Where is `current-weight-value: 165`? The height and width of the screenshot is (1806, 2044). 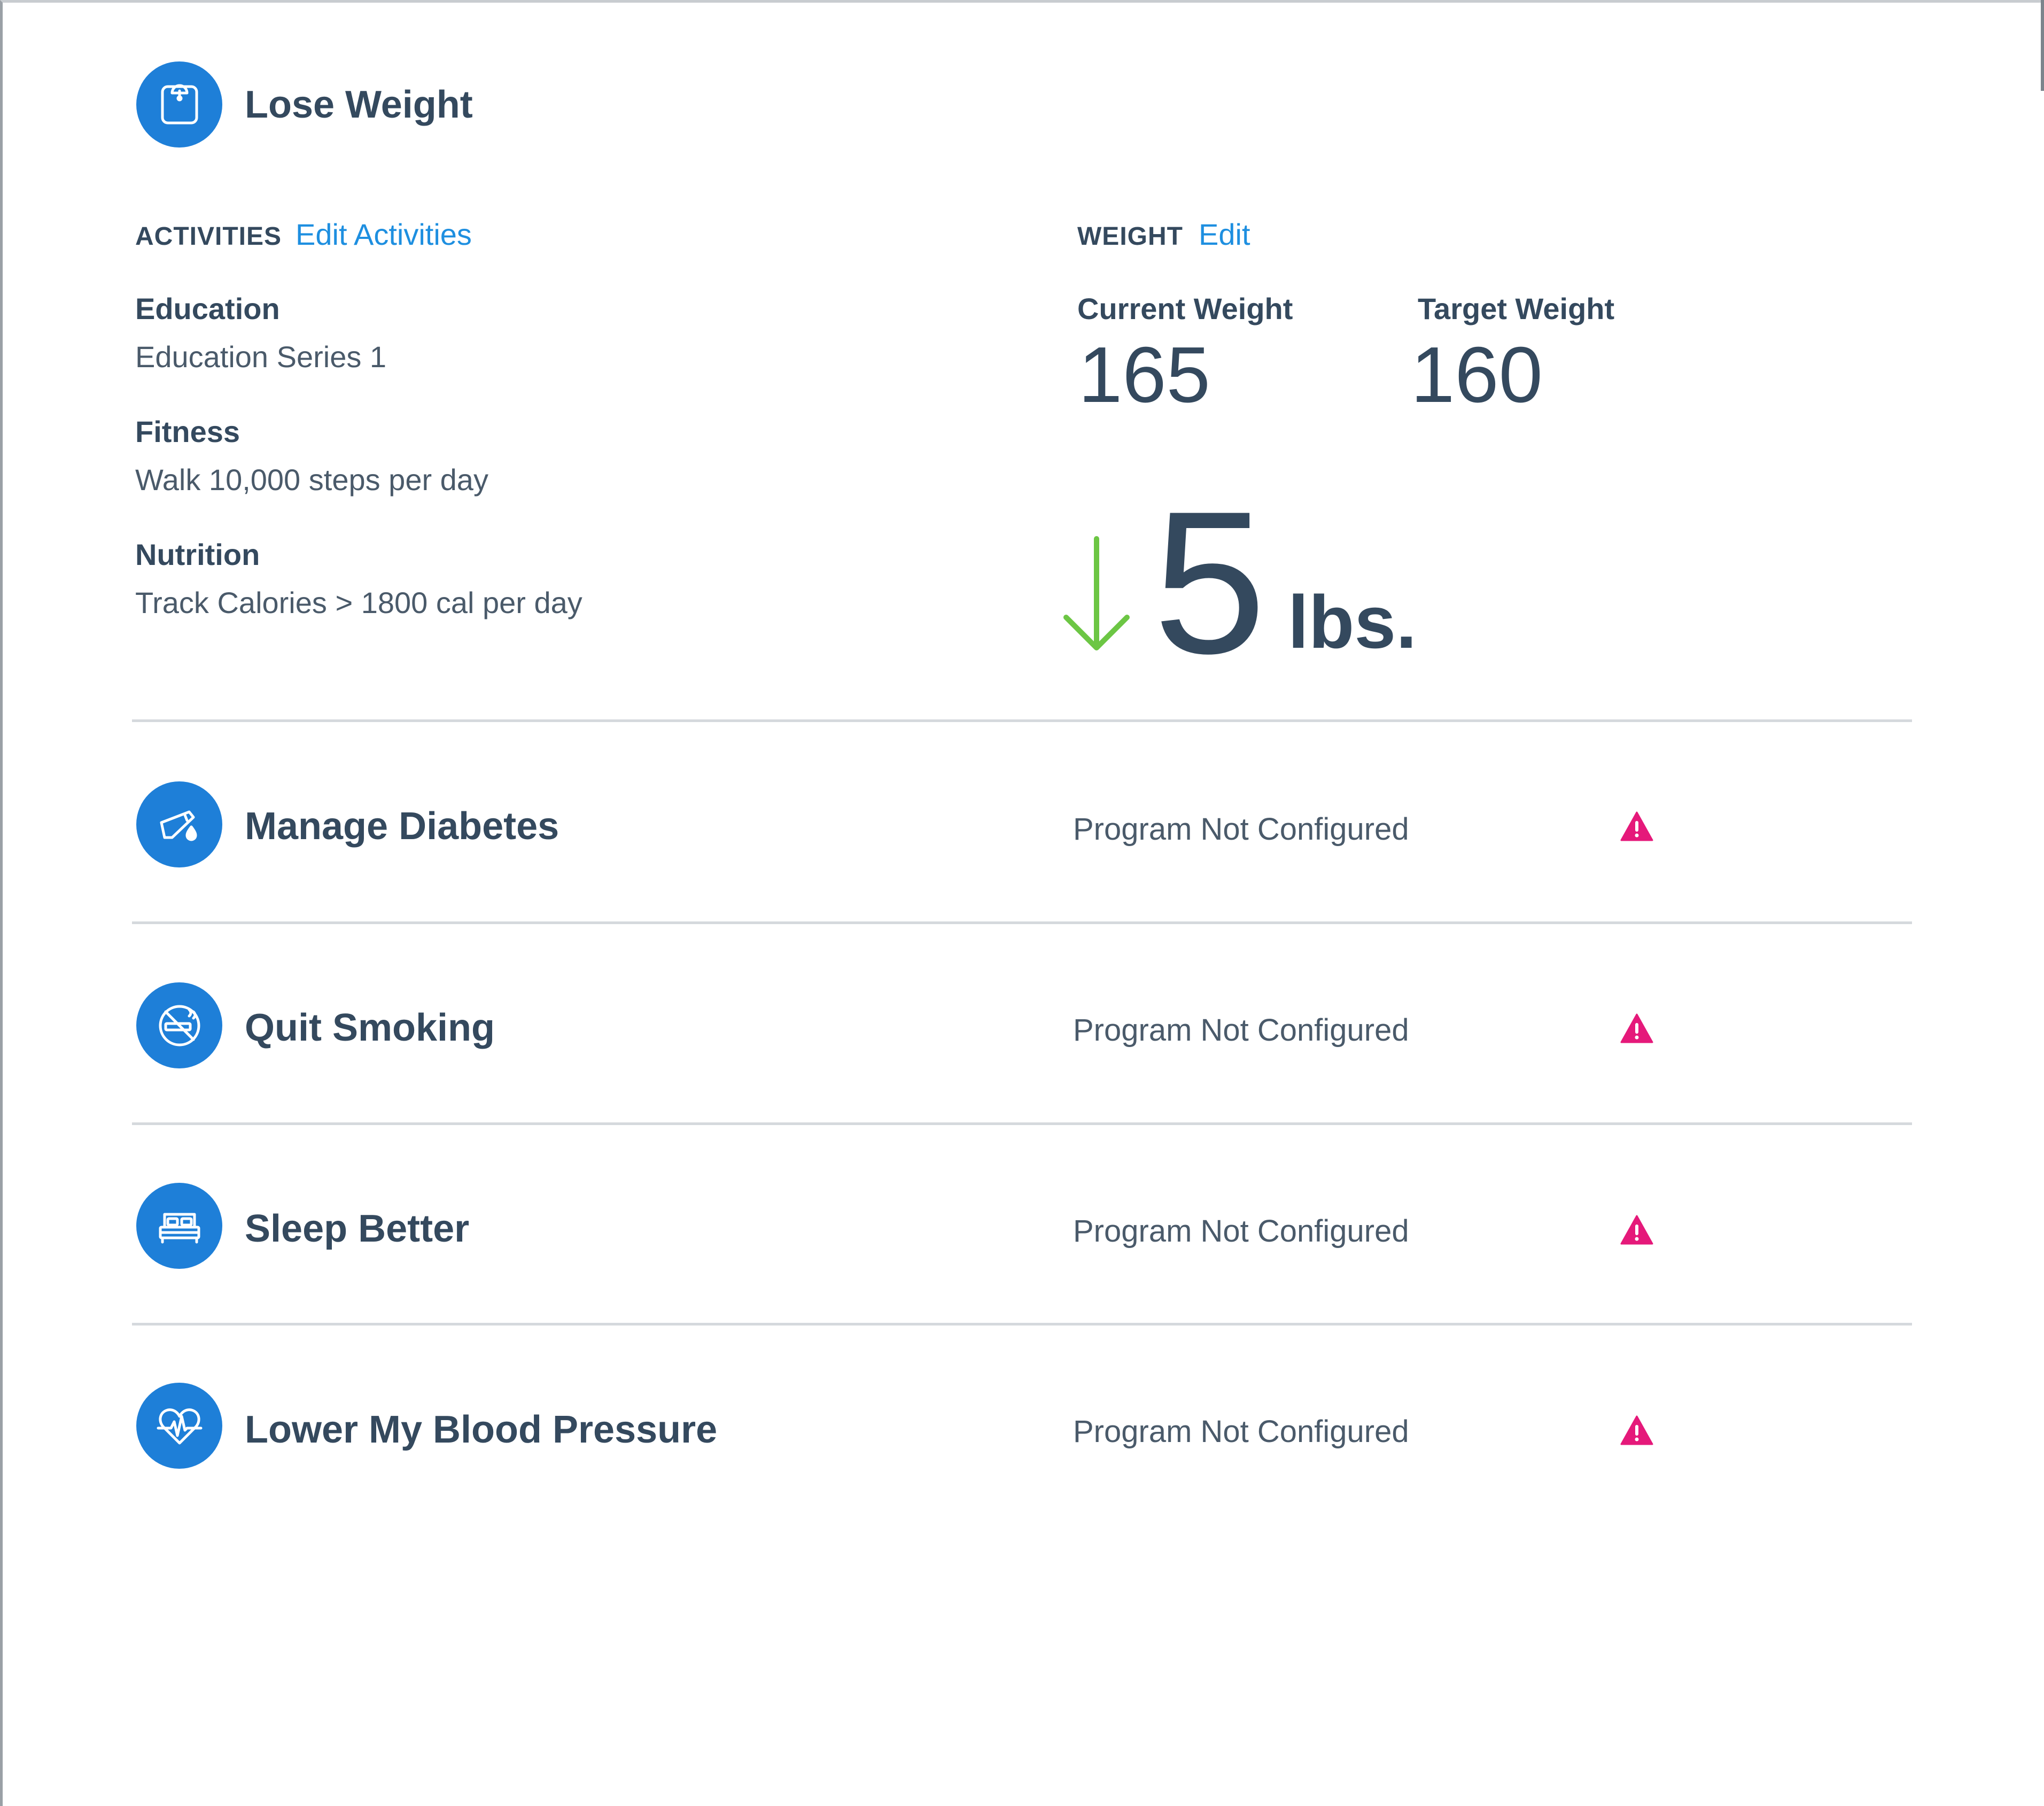 current-weight-value: 165 is located at coordinates (1144, 375).